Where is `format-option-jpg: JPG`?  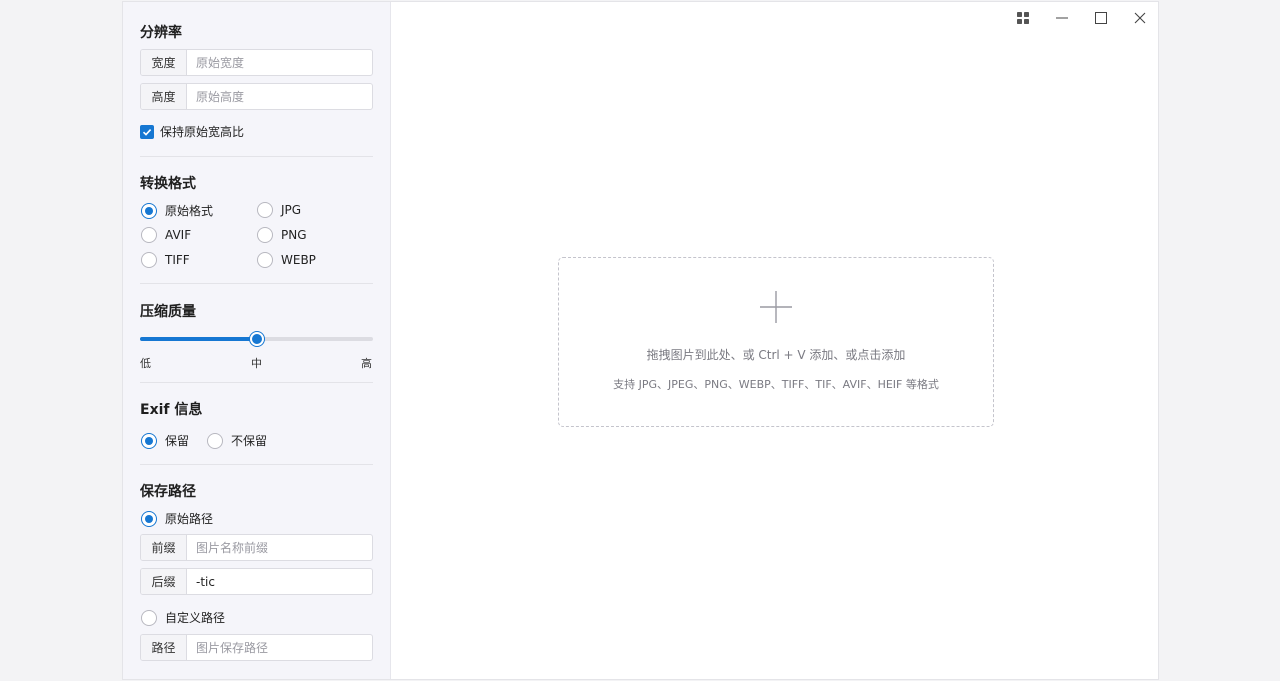 format-option-jpg: JPG is located at coordinates (279, 210).